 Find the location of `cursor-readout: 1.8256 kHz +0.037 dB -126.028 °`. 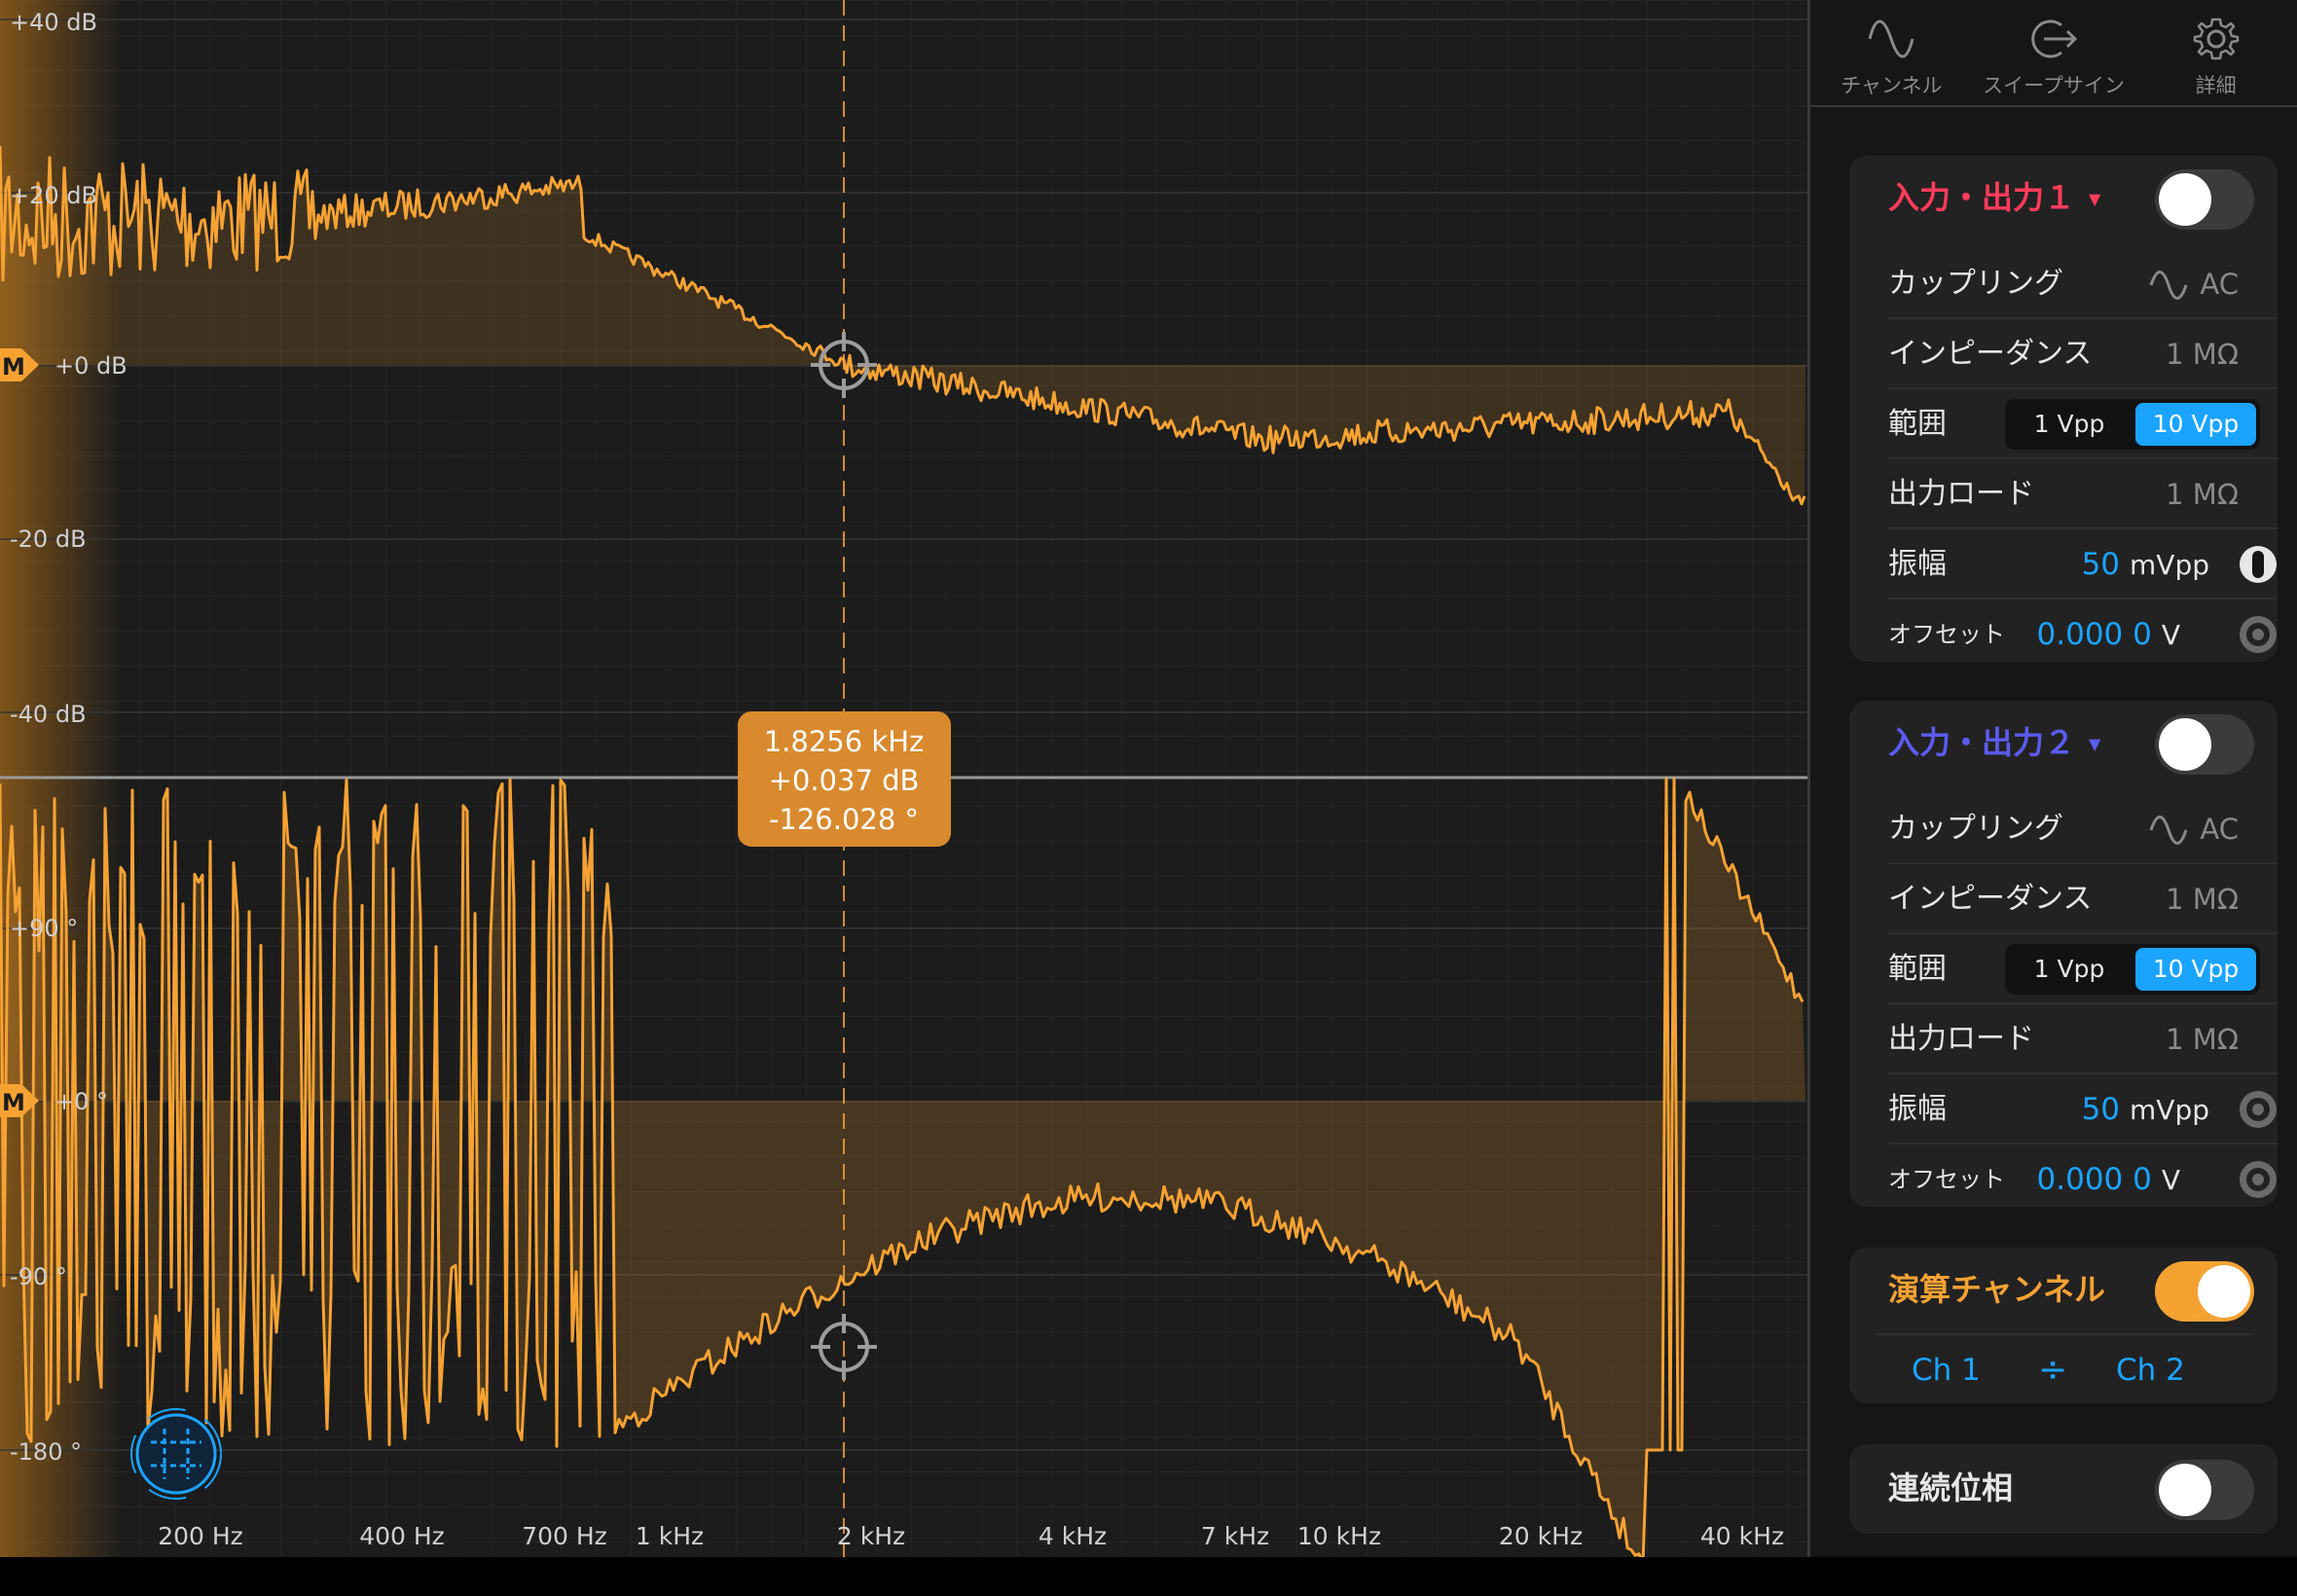

cursor-readout: 1.8256 kHz +0.037 dB -126.028 ° is located at coordinates (844, 779).